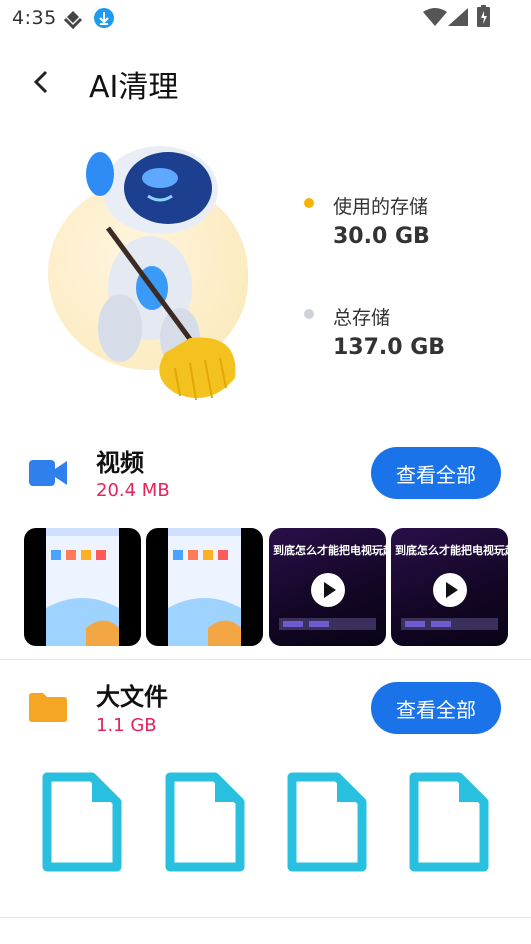 This screenshot has height=944, width=531. What do you see at coordinates (436, 473) in the screenshot?
I see `video-view-all-button: 查看全部` at bounding box center [436, 473].